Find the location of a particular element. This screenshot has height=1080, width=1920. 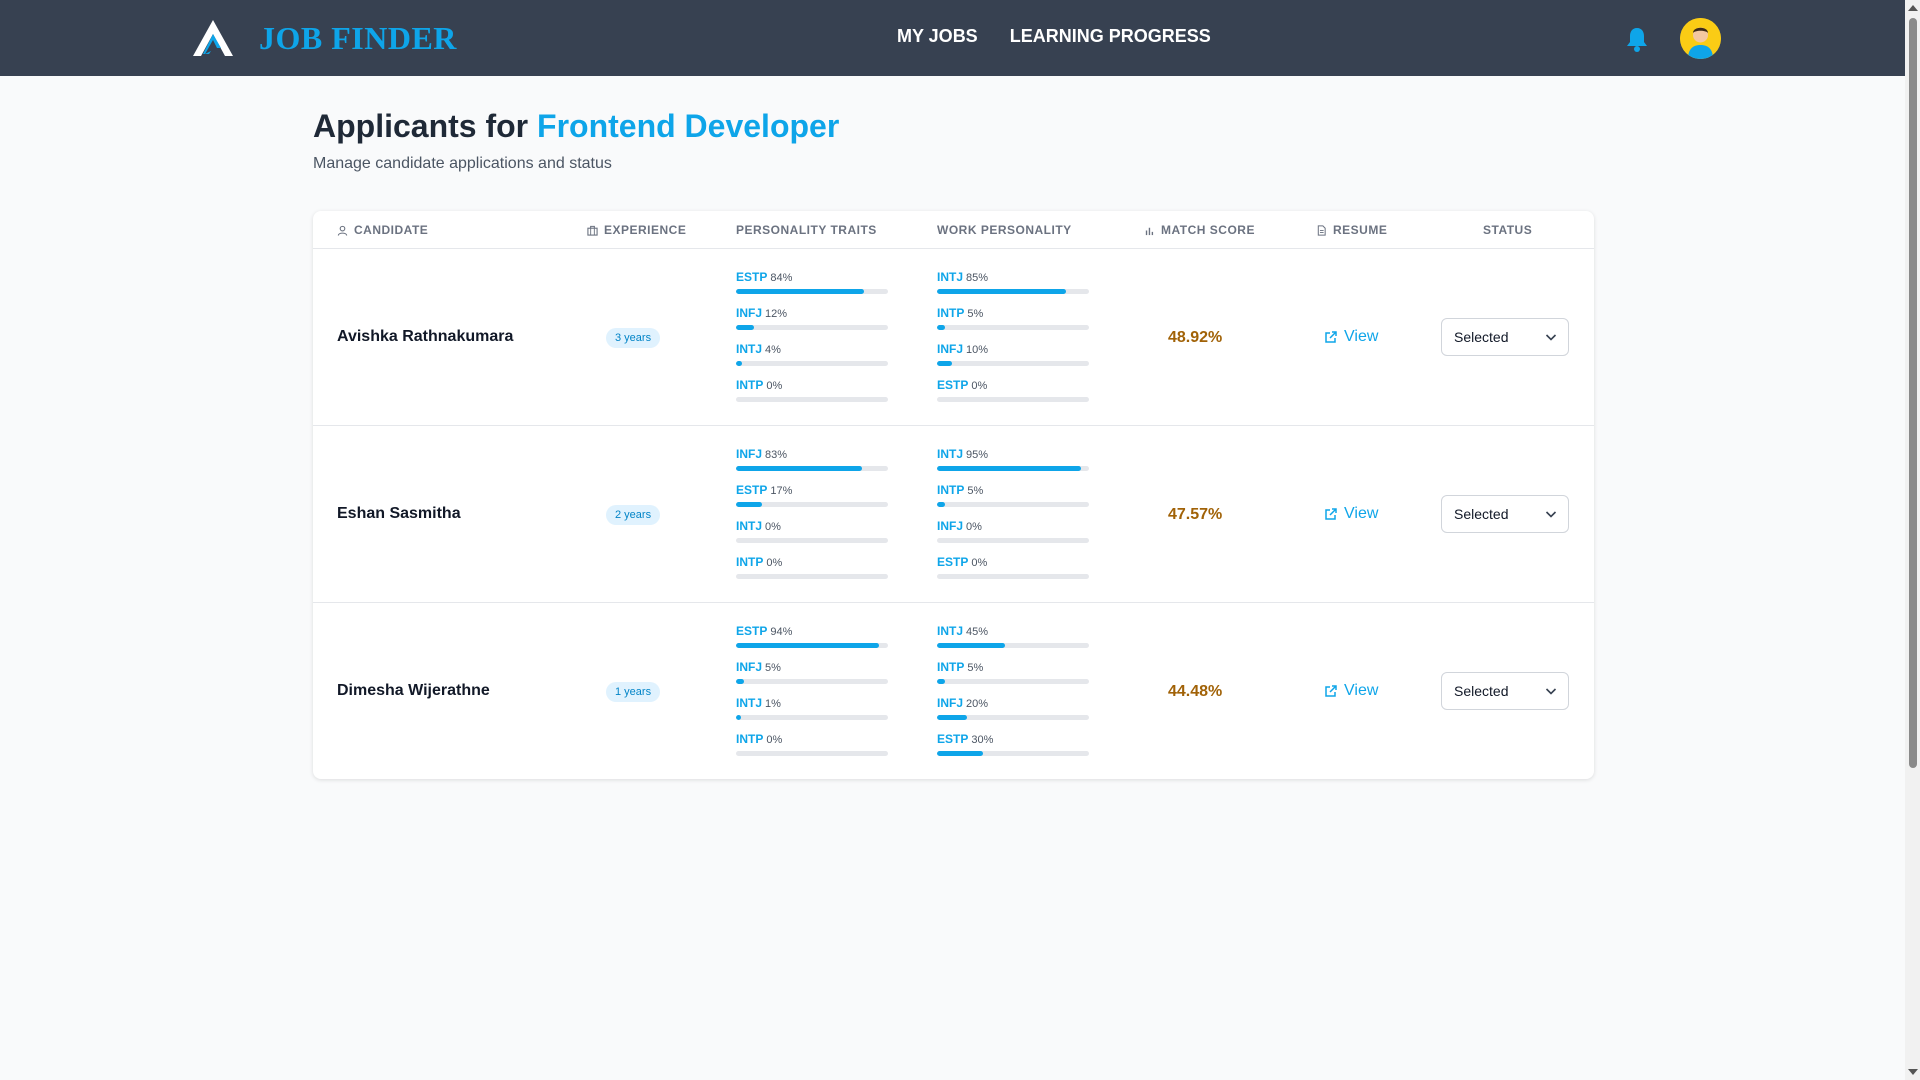

top-navbar: JOB FINDER MY JOBS LEARNING PROGRESS is located at coordinates (952, 38).